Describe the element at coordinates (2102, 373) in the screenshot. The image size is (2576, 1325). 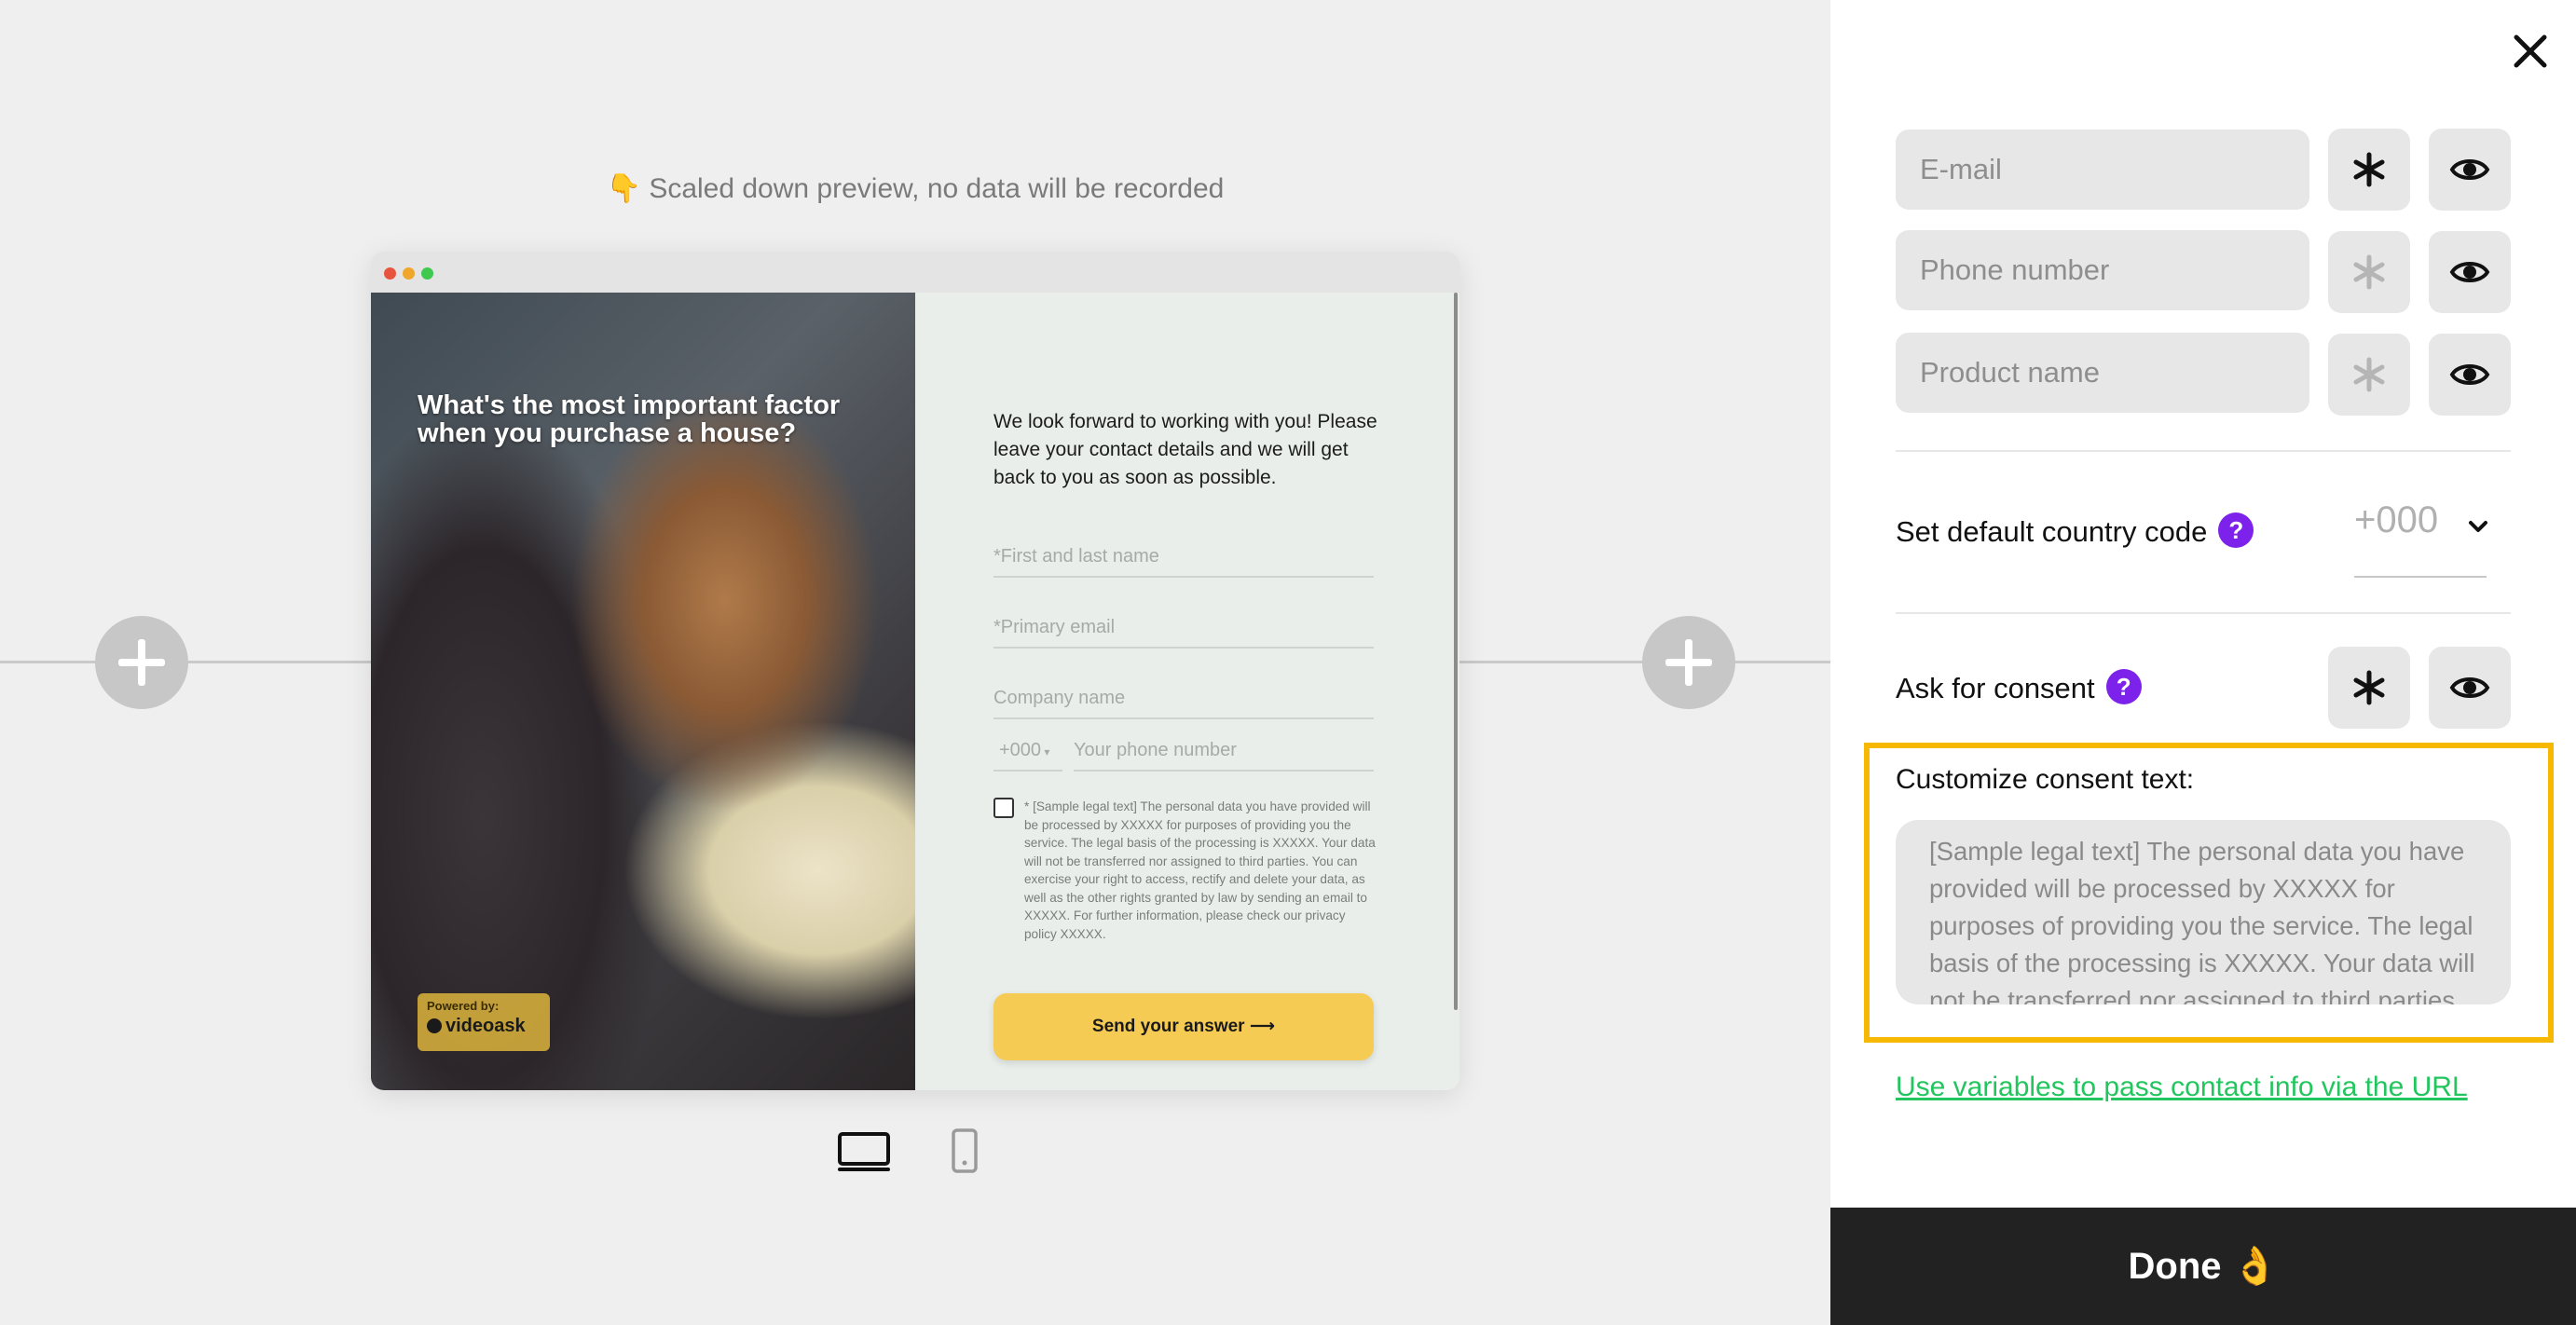
I see `product-name-field: Product name` at that location.